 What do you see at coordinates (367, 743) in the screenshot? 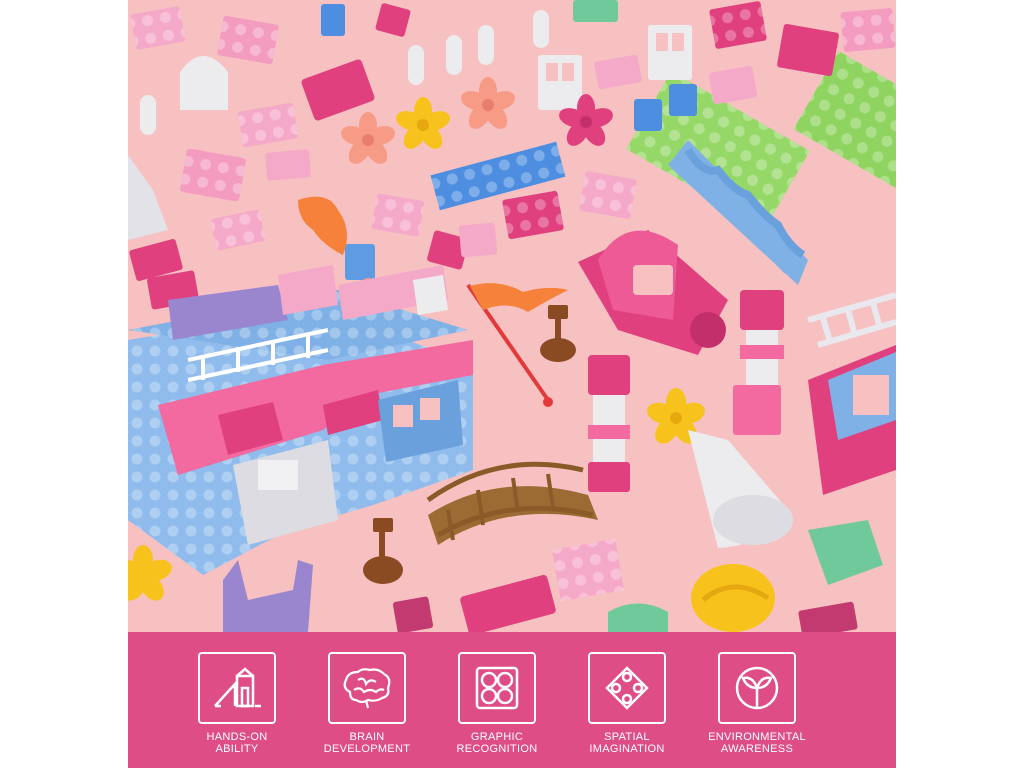
I see `feature-label: BRAIN DEVELOPMENT` at bounding box center [367, 743].